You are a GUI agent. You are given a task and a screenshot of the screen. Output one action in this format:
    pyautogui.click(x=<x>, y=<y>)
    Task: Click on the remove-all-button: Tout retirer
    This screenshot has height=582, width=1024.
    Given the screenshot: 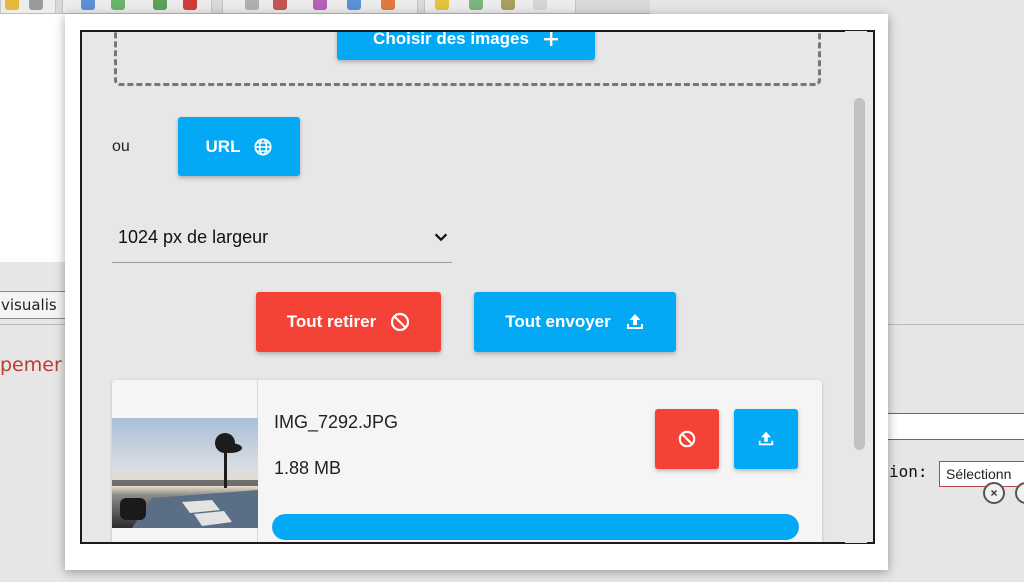 What is the action you would take?
    pyautogui.click(x=348, y=322)
    